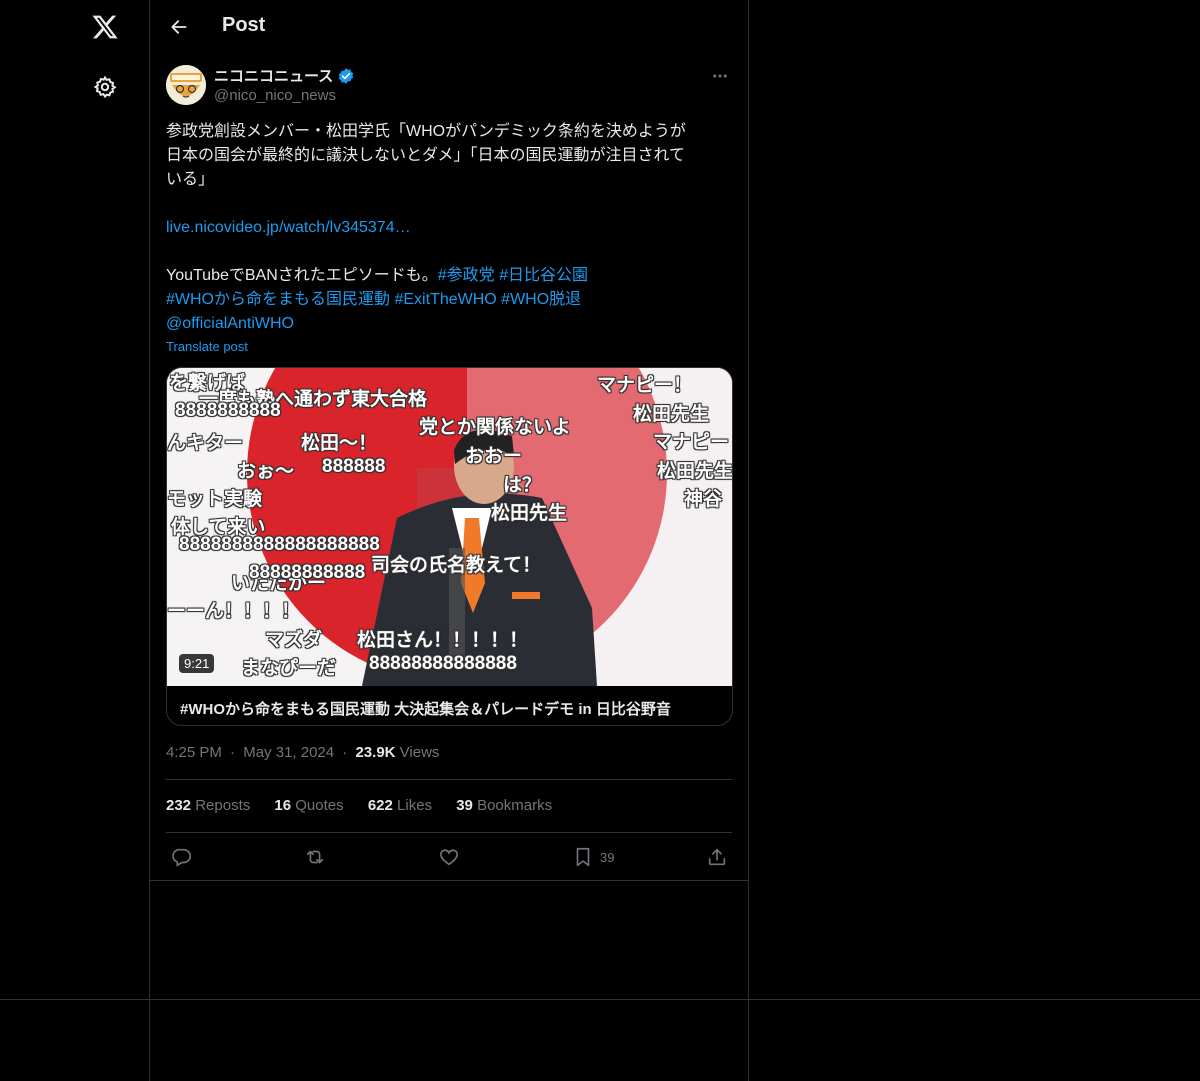 The width and height of the screenshot is (1200, 1081). Describe the element at coordinates (456, 565) in the screenshot. I see `danmaku-comment: 司会の氏名教えて！` at that location.